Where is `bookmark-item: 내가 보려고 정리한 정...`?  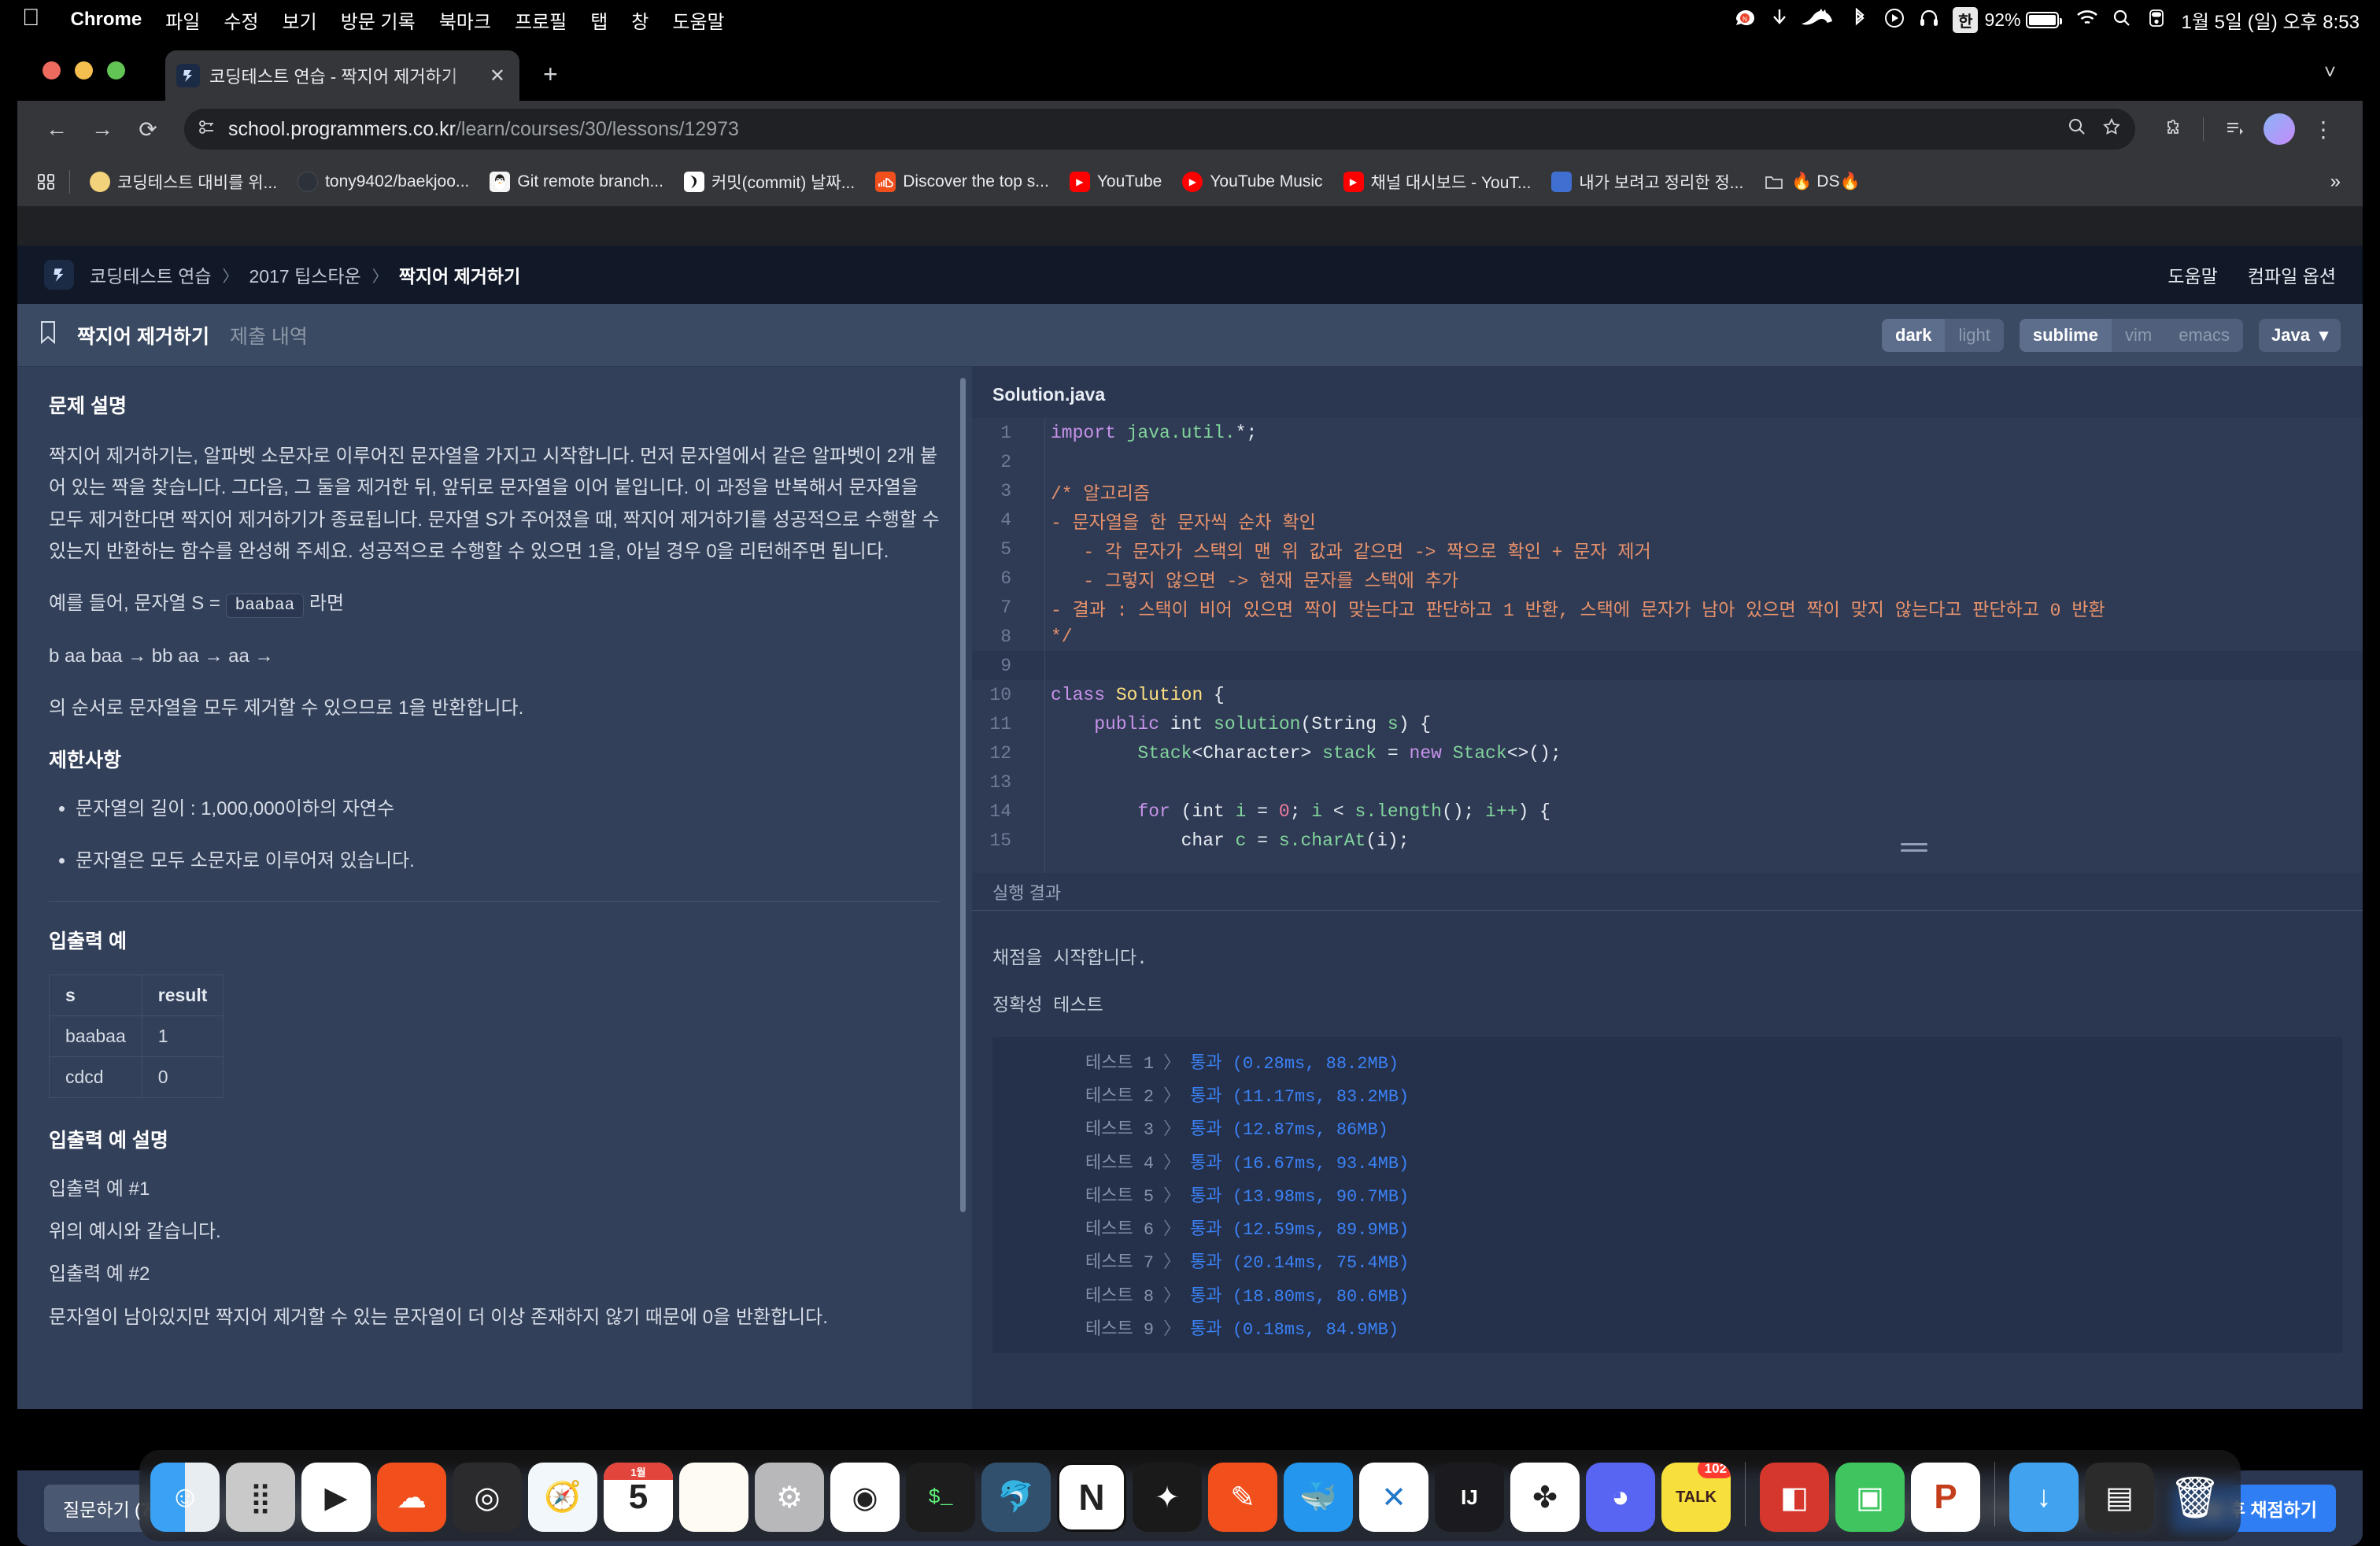 bookmark-item: 내가 보려고 정리한 정... is located at coordinates (1647, 182).